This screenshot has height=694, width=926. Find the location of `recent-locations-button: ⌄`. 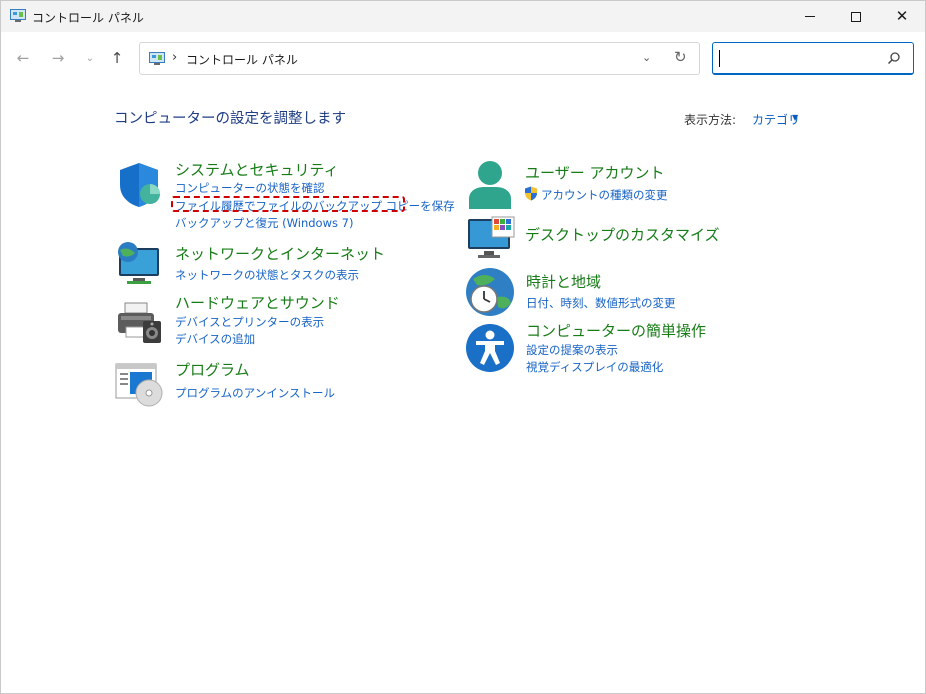

recent-locations-button: ⌄ is located at coordinates (90, 58).